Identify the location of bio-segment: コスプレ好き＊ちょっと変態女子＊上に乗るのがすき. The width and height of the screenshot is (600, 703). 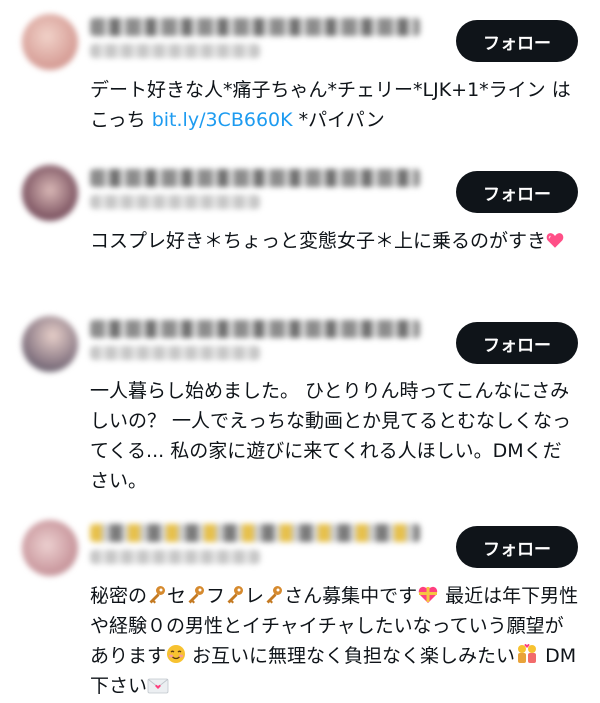
(318, 241).